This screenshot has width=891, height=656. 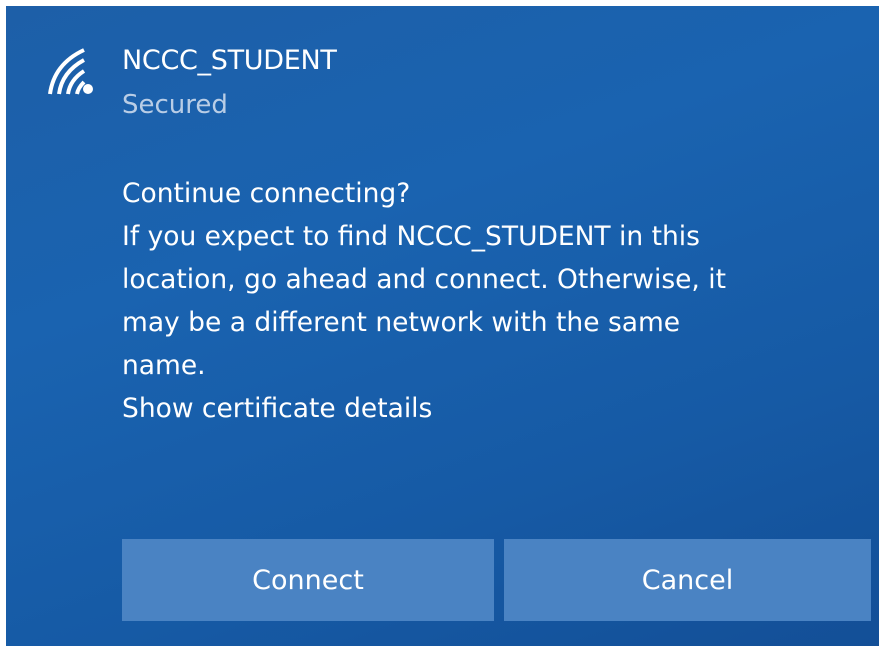 What do you see at coordinates (482, 408) in the screenshot?
I see `show-certificate-details-link: Show certificate details` at bounding box center [482, 408].